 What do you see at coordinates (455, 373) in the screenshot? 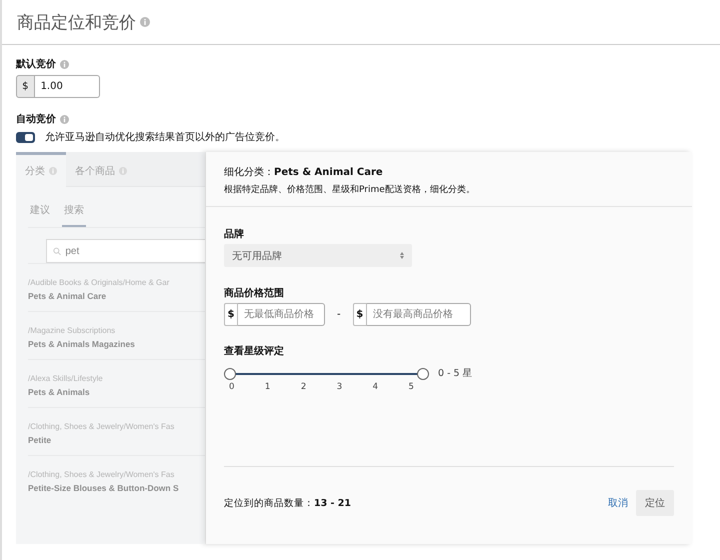
I see `star-range-reading: 0 - 5 星` at bounding box center [455, 373].